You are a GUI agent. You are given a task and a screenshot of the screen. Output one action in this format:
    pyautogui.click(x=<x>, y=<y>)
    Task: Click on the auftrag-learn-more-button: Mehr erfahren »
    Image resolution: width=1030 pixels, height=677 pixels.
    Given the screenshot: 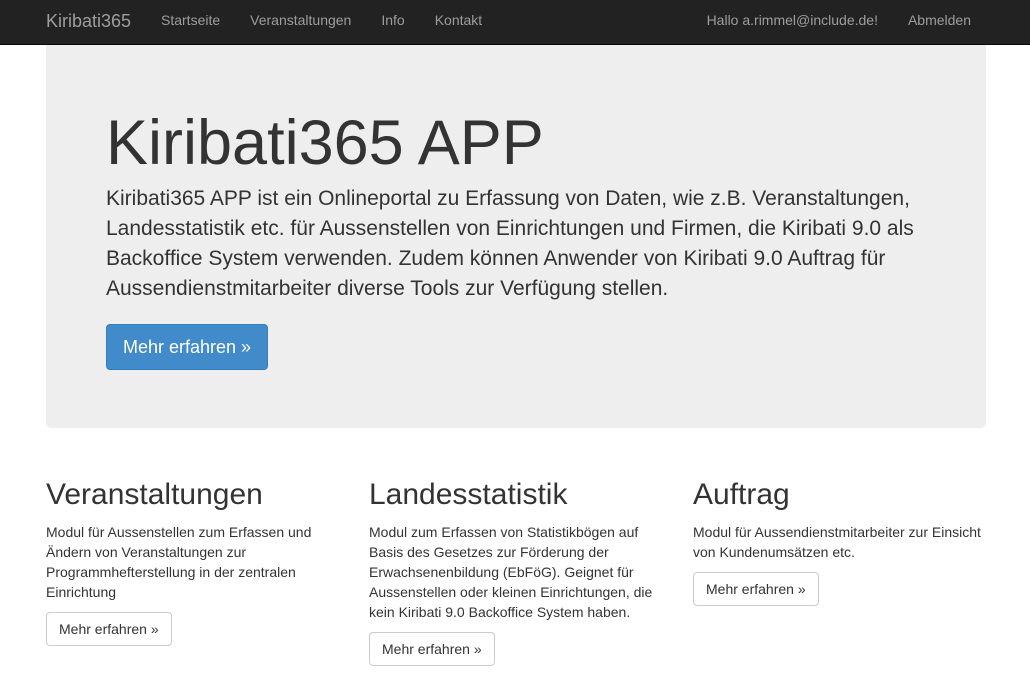 What is the action you would take?
    pyautogui.click(x=756, y=589)
    